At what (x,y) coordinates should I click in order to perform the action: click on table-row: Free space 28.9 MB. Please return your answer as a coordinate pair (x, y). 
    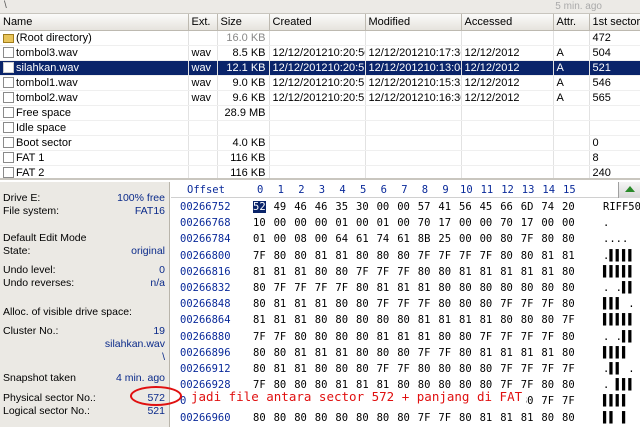
    Looking at the image, I should click on (320, 113).